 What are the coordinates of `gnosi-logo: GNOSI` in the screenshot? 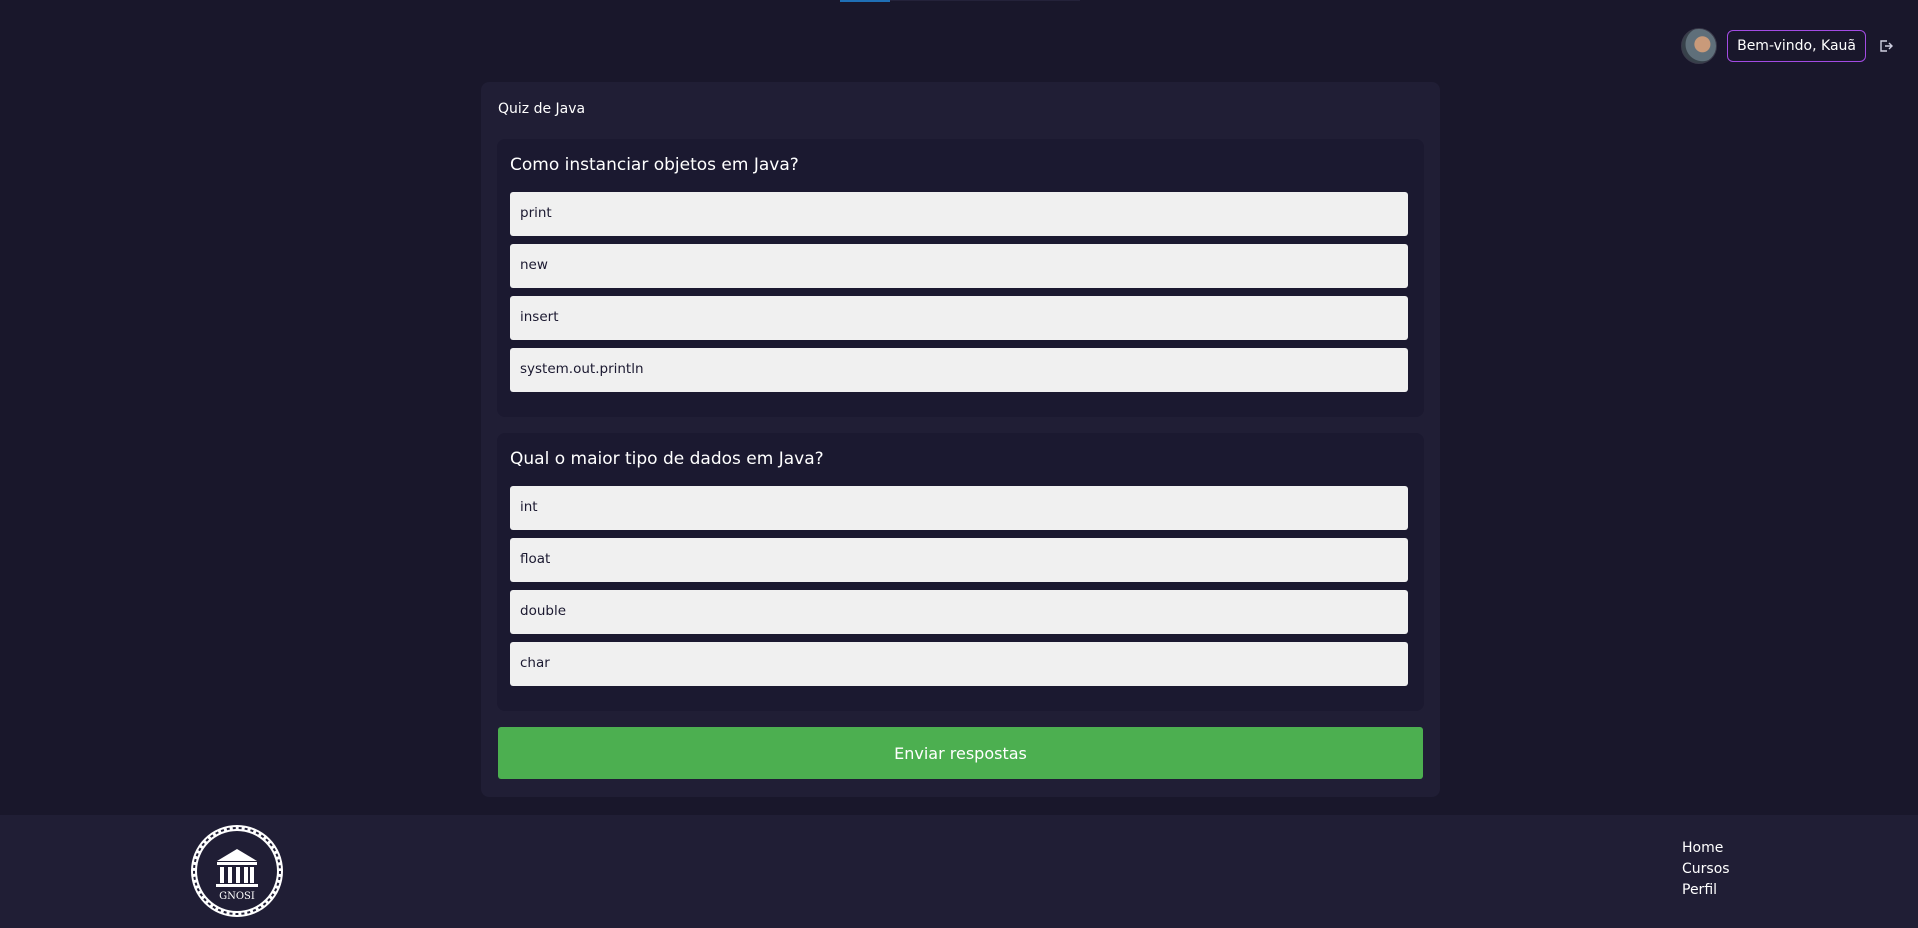 It's located at (237, 871).